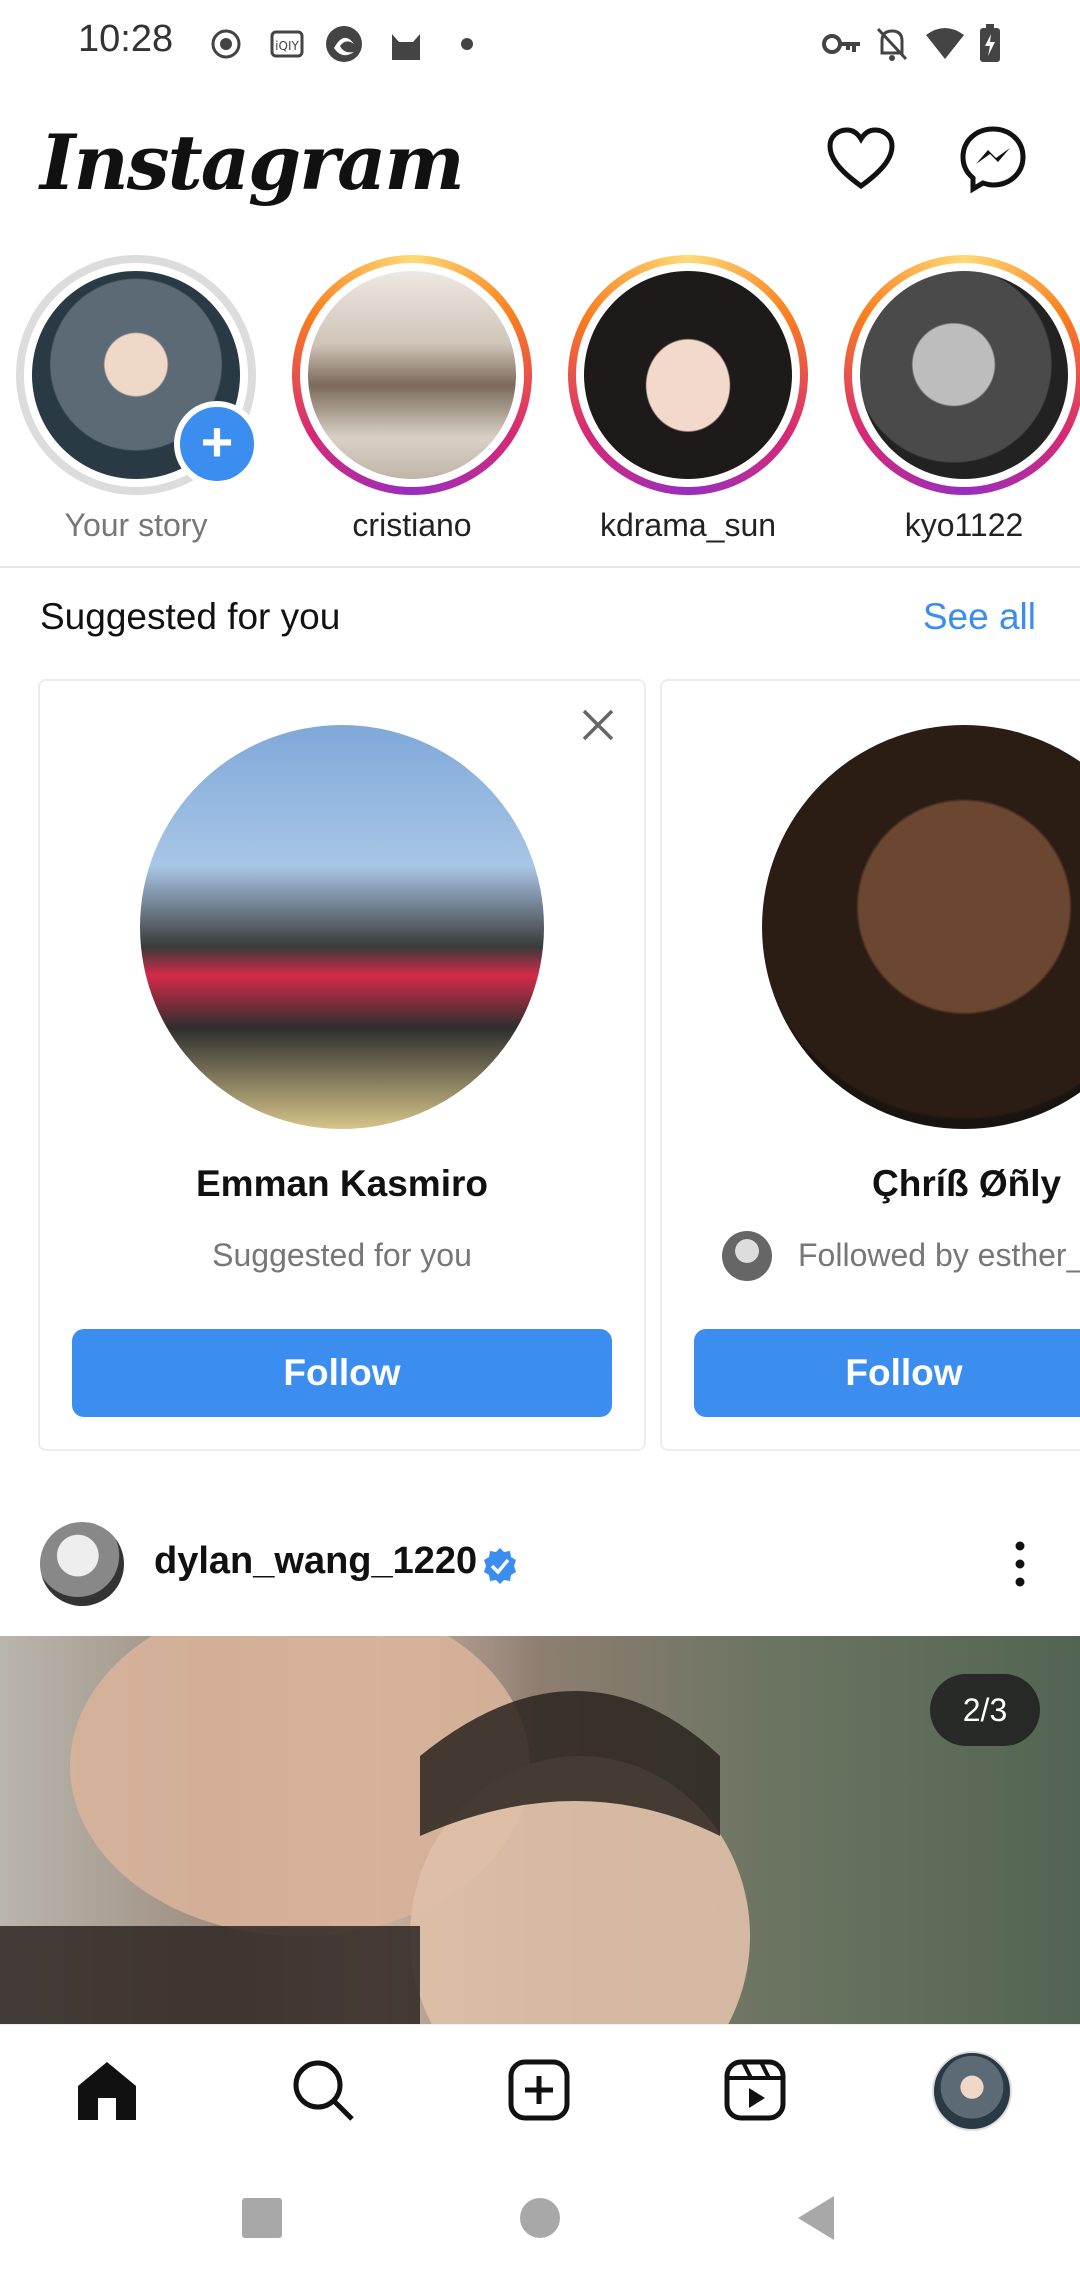 Image resolution: width=1080 pixels, height=2280 pixels. I want to click on verified-badge-icon, so click(500, 1566).